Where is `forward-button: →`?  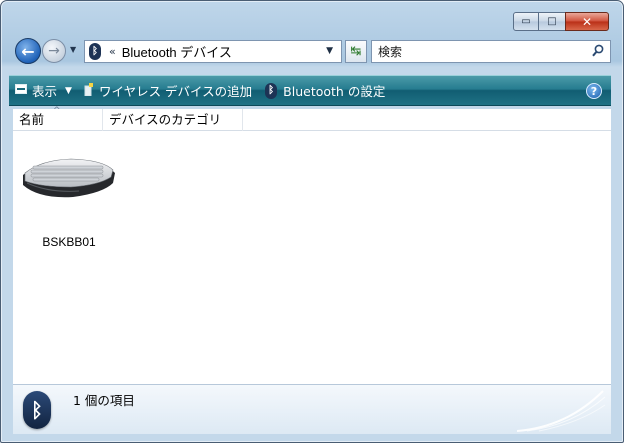 forward-button: → is located at coordinates (54, 51).